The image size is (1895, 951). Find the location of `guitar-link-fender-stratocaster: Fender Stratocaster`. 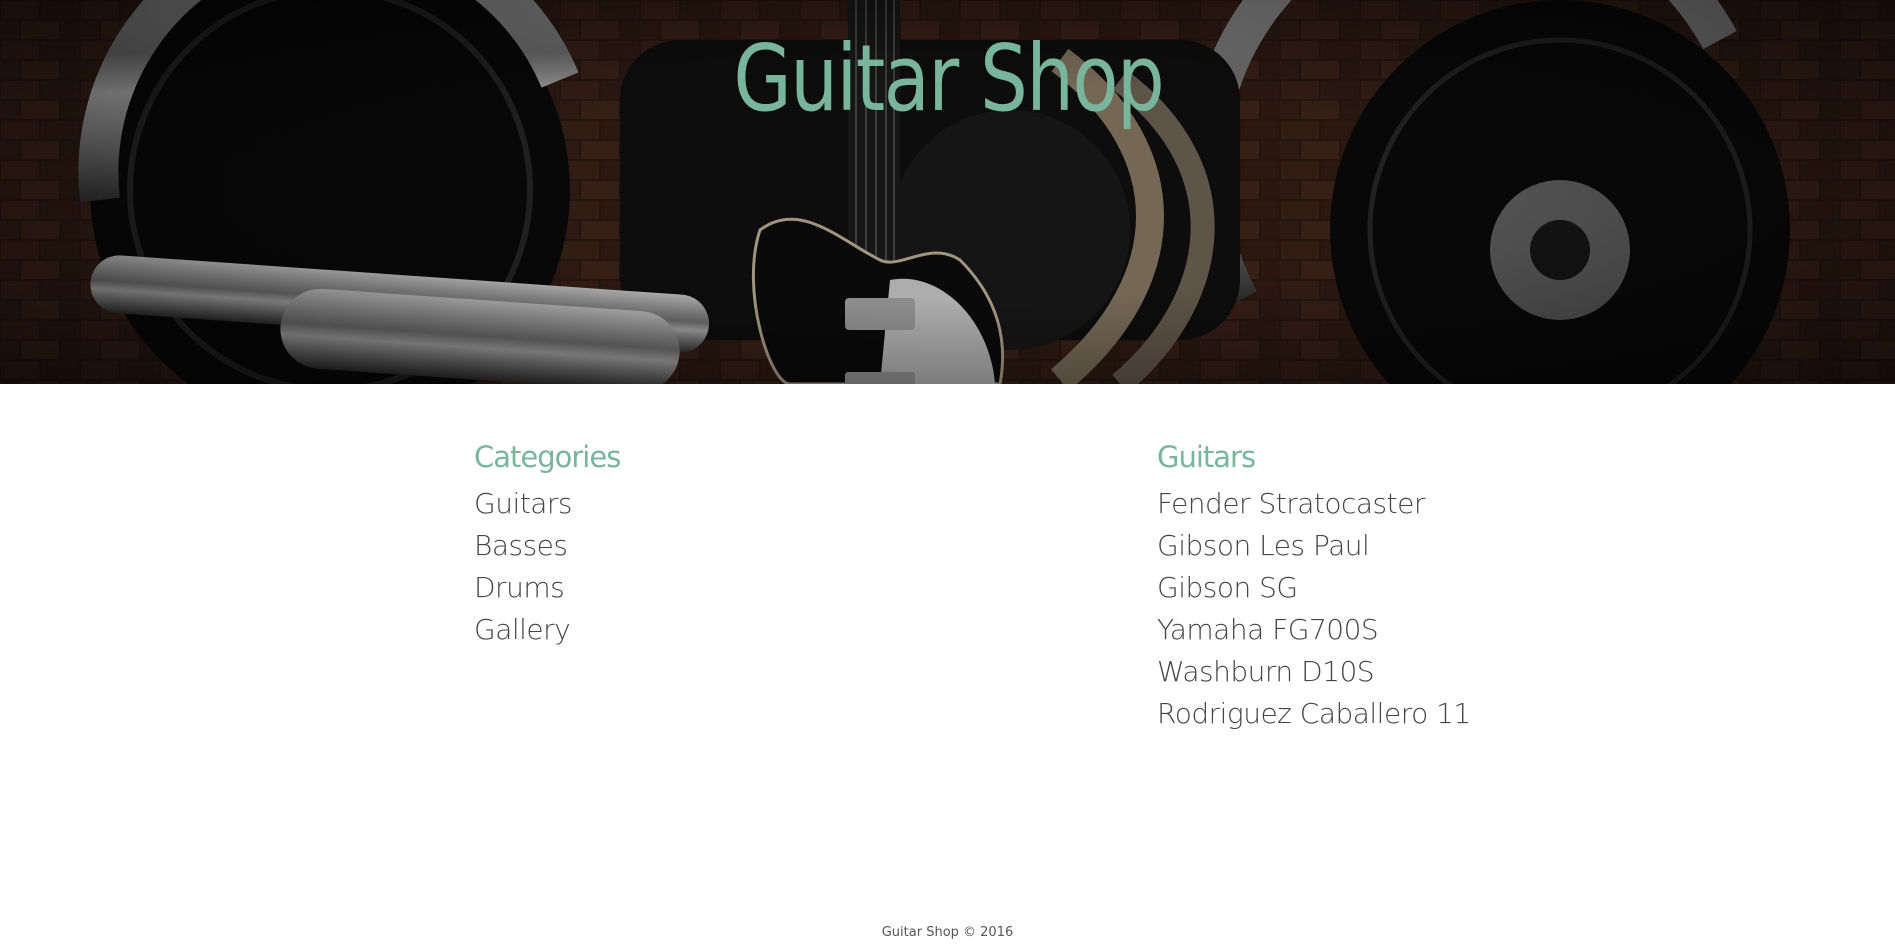

guitar-link-fender-stratocaster: Fender Stratocaster is located at coordinates (1291, 503).